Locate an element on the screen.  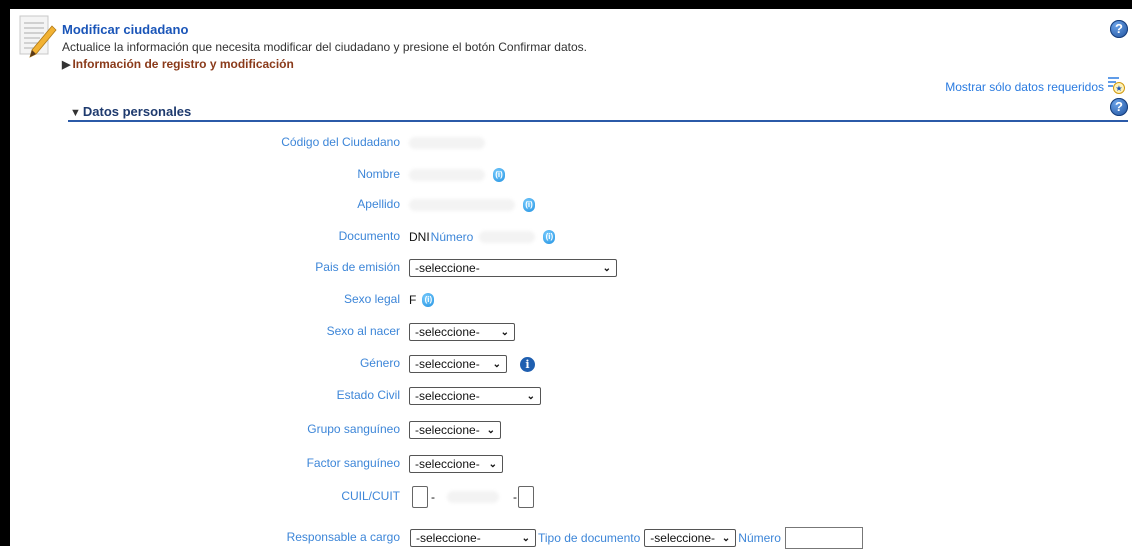
cuil-suffix-input is located at coordinates (526, 497).